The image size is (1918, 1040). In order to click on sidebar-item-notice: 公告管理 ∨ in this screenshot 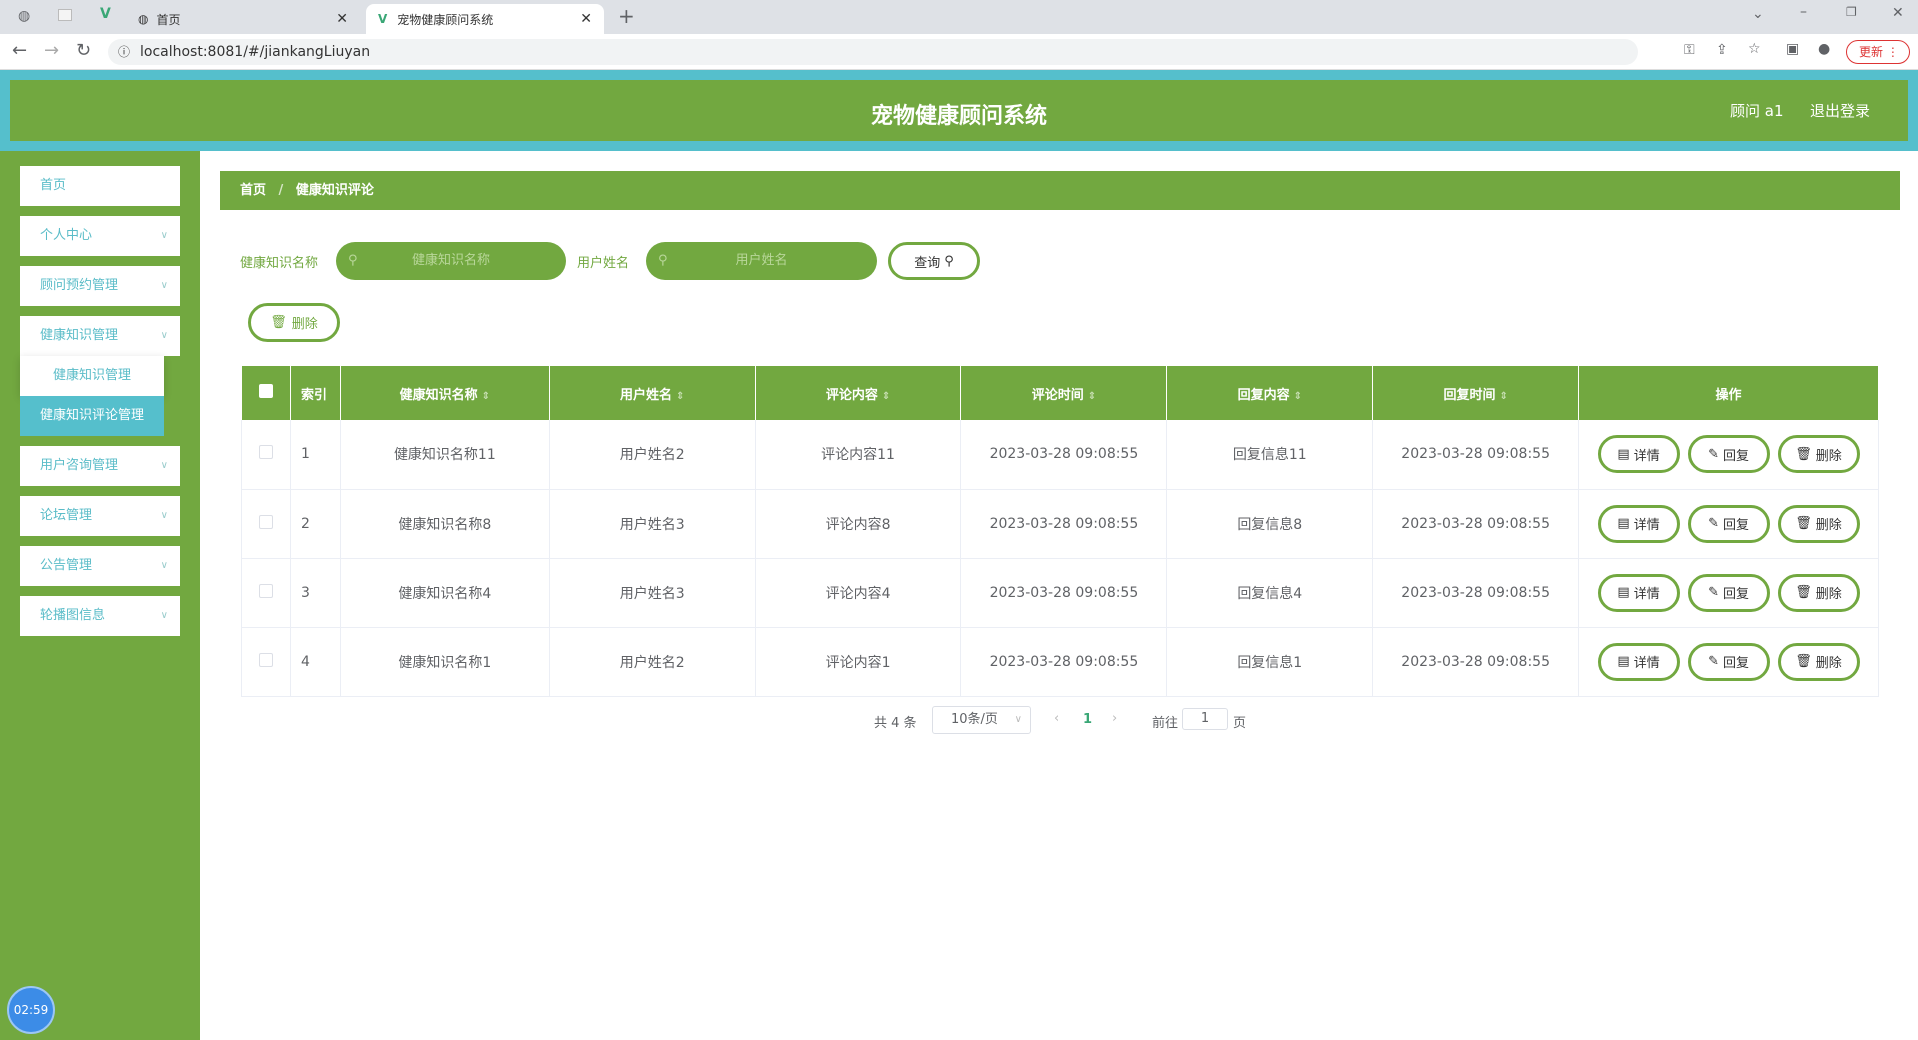, I will do `click(100, 566)`.